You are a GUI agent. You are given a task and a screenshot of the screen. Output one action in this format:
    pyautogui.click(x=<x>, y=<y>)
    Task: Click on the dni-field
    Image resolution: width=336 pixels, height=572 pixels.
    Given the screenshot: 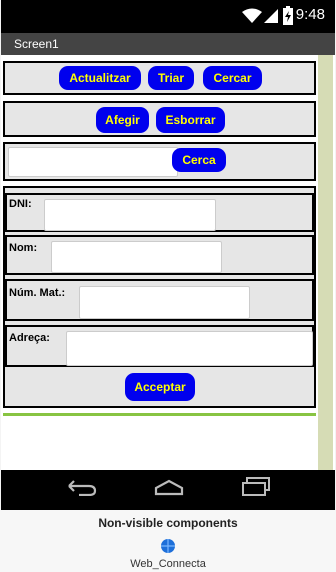 What is the action you would take?
    pyautogui.click(x=130, y=215)
    